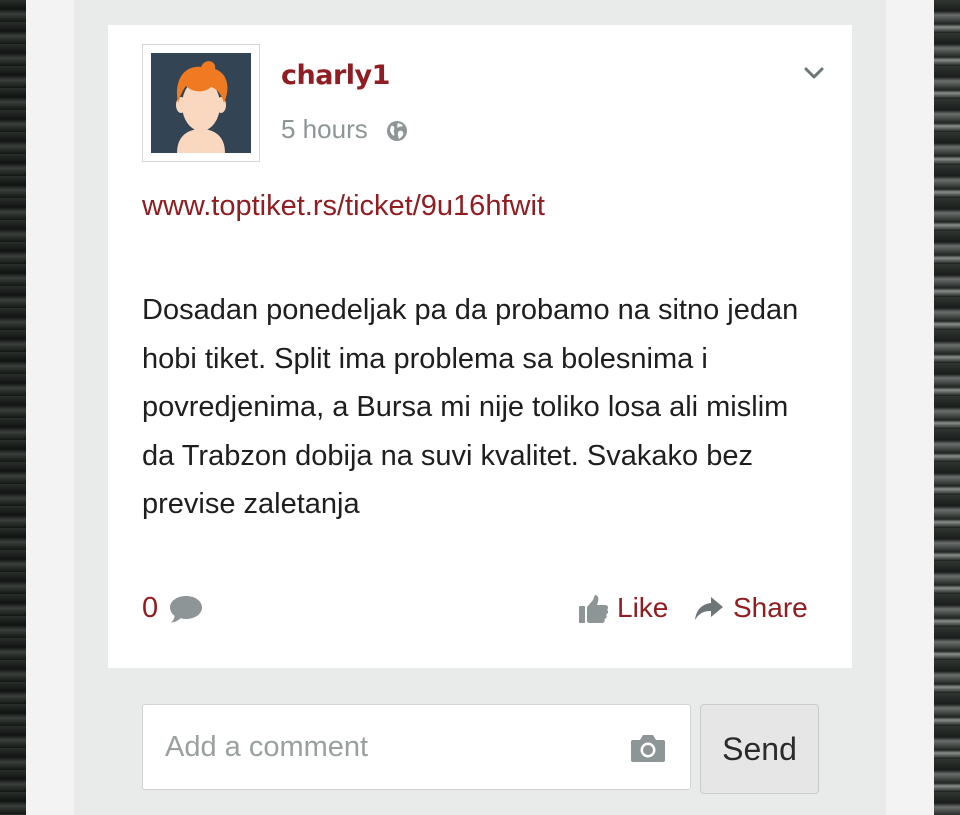  Describe the element at coordinates (186, 609) in the screenshot. I see `comment-bubble-icon` at that location.